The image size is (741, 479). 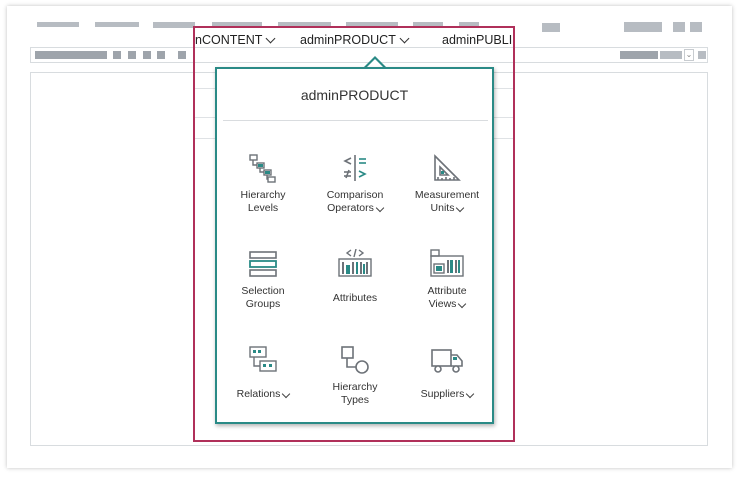 What do you see at coordinates (262, 168) in the screenshot?
I see `hierarchy-levels-icon` at bounding box center [262, 168].